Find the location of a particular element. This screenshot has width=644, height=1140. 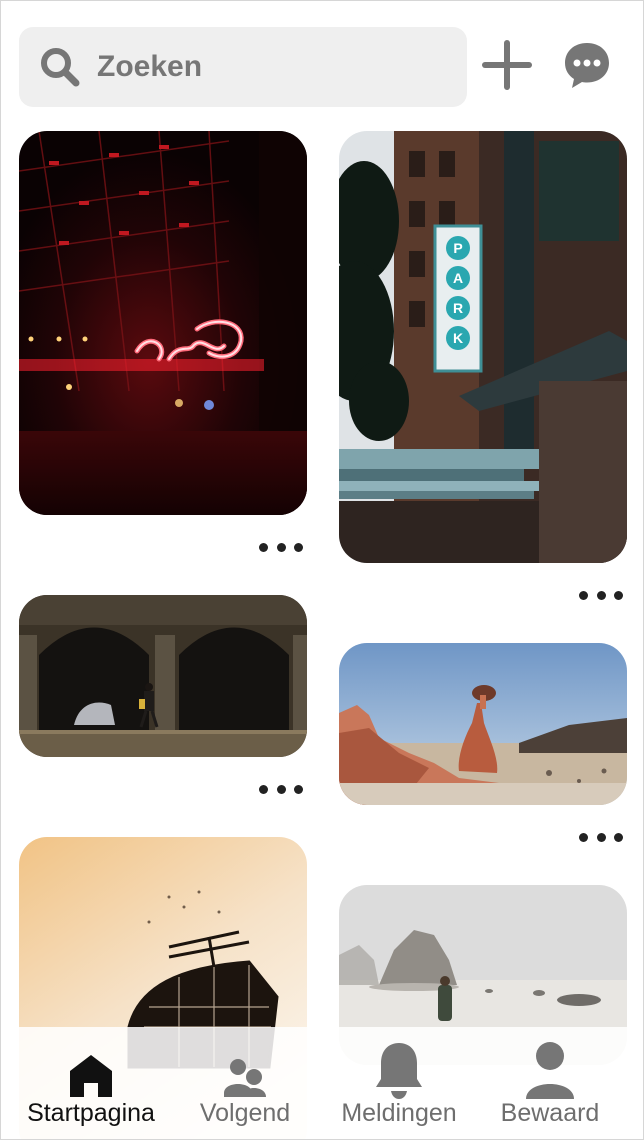

chat-bubble-icon is located at coordinates (587, 67).